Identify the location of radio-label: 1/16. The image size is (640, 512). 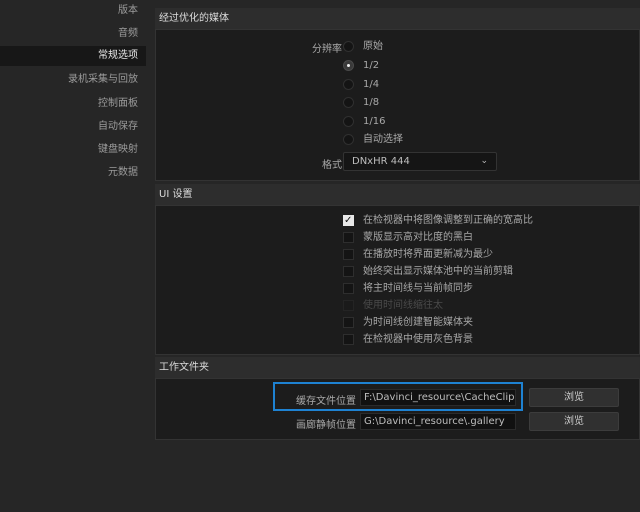
(374, 121).